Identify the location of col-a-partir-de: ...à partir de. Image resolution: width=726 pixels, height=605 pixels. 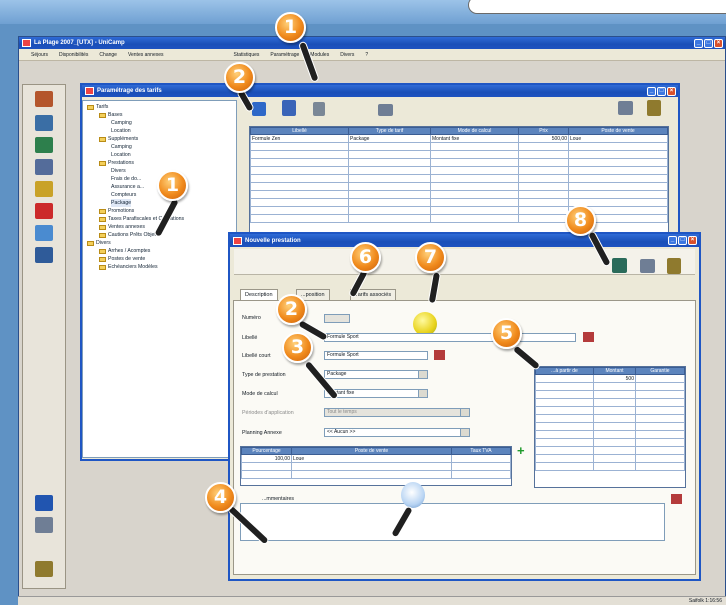
(564, 371).